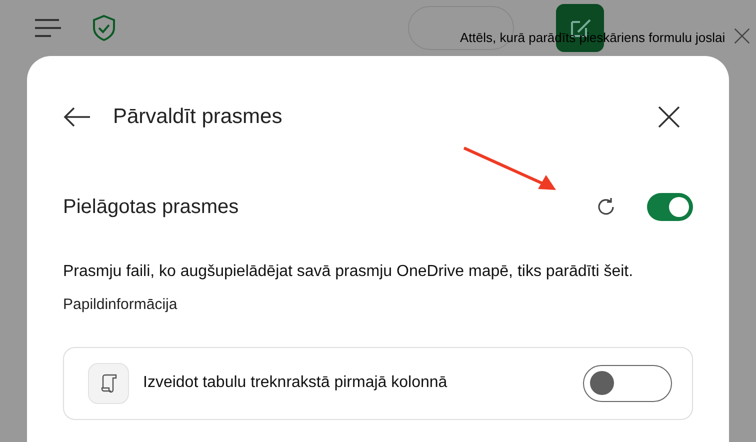 This screenshot has width=756, height=442. Describe the element at coordinates (295, 383) in the screenshot. I see `skill-label: Izveidot tabulu treknrakstā pirmajā kolonnā` at that location.